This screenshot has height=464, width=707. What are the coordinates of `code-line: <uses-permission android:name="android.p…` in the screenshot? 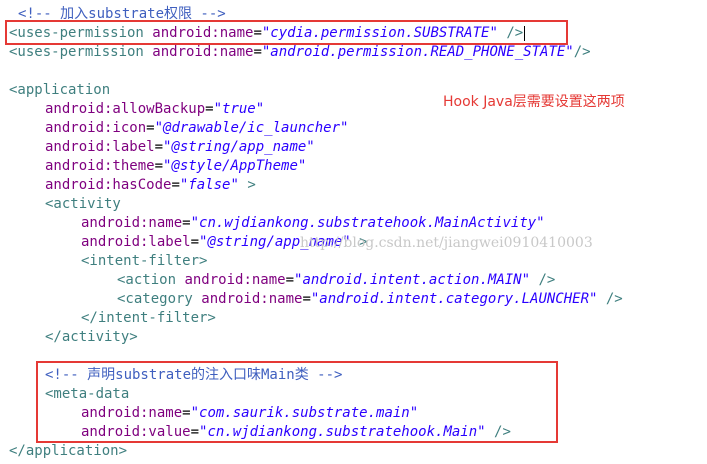 It's located at (300, 52).